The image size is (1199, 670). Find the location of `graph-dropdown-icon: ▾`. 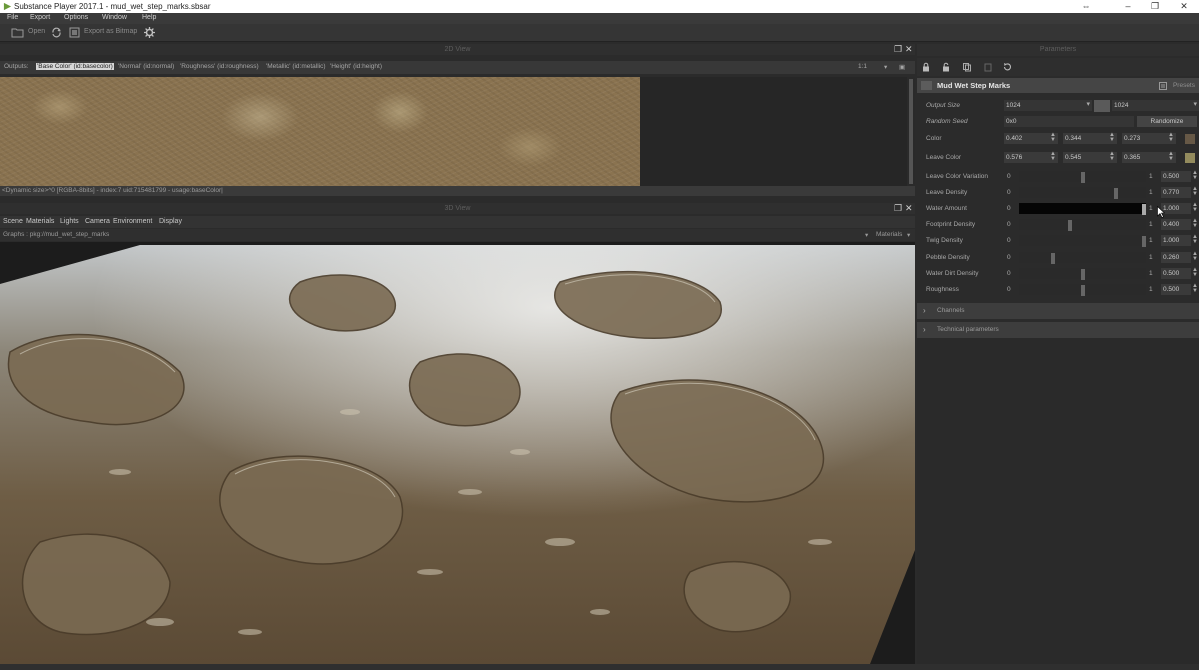

graph-dropdown-icon: ▾ is located at coordinates (866, 235).